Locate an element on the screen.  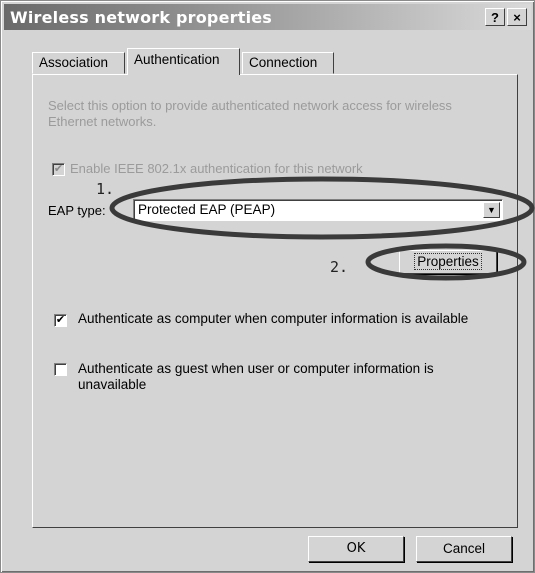
enable-8021x-checkbox: ✔ is located at coordinates (58, 169).